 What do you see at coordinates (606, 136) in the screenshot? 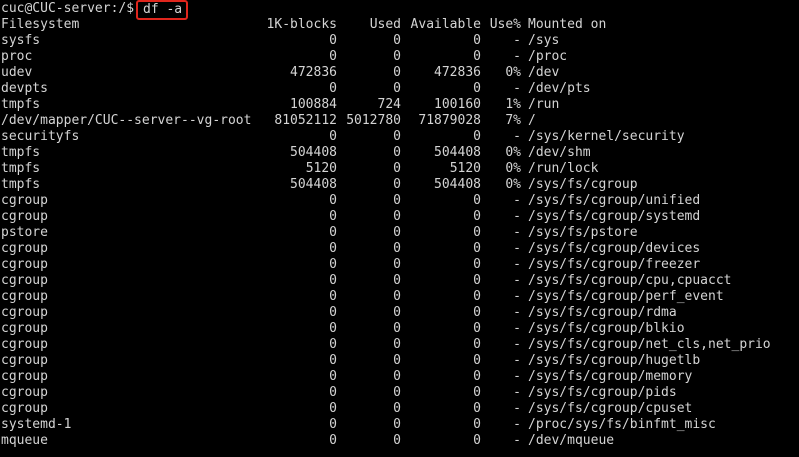
I see `cell-mounted-on: /sys/kernel/security` at bounding box center [606, 136].